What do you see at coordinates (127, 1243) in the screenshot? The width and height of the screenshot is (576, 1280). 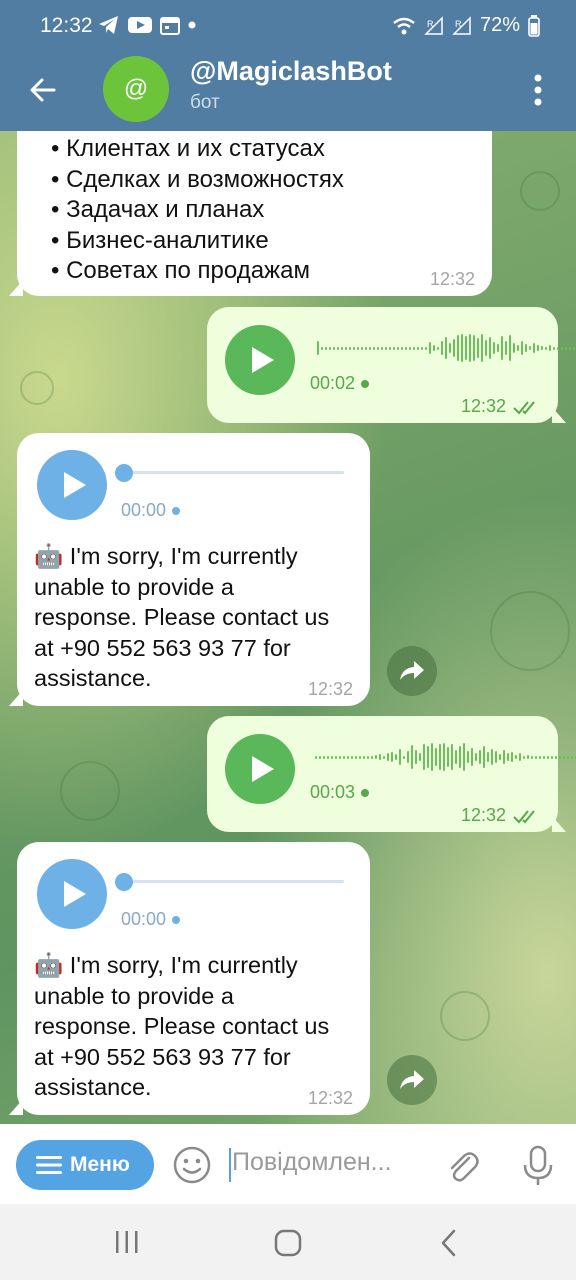 I see `recent-apps-icon` at bounding box center [127, 1243].